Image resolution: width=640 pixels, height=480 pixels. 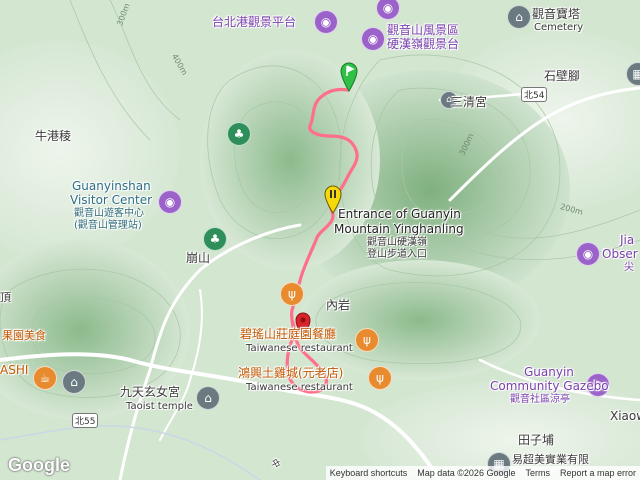 I want to click on report-error-link: Report a map error, so click(x=598, y=473).